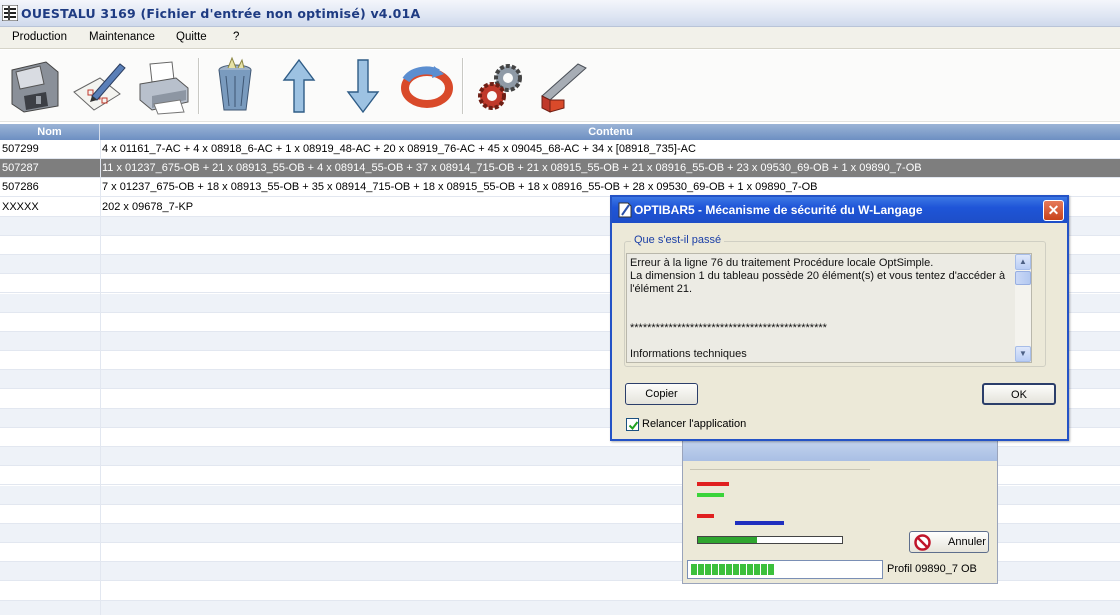  I want to click on menu-production: Production, so click(39, 37).